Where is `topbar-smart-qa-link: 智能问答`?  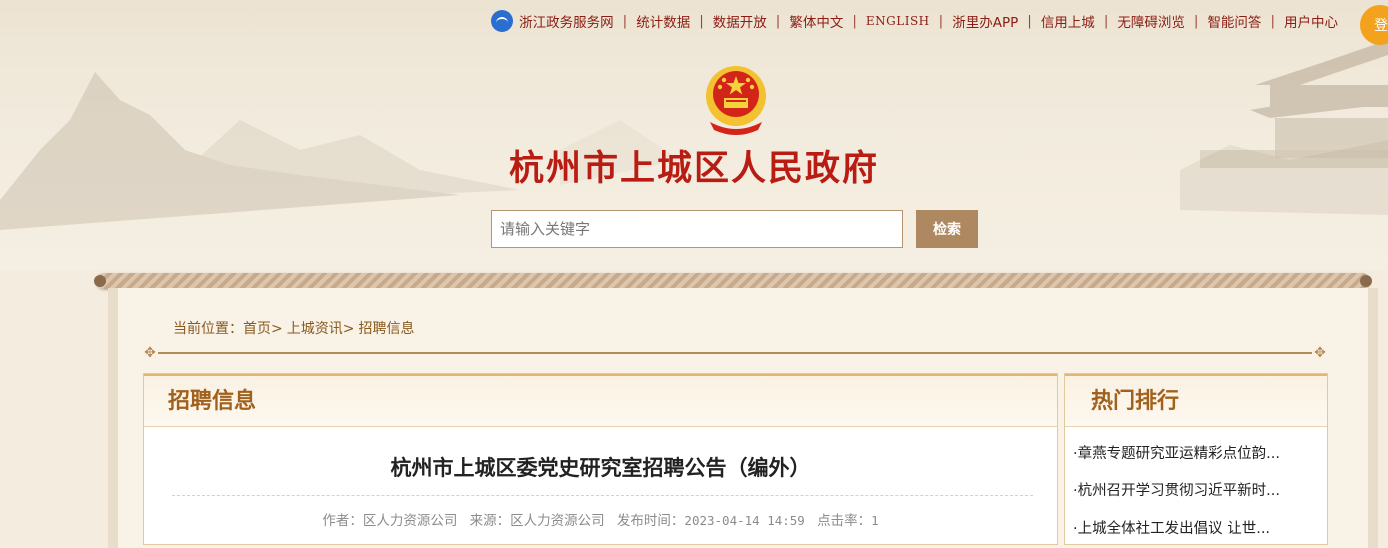
topbar-smart-qa-link: 智能问答 is located at coordinates (1234, 21).